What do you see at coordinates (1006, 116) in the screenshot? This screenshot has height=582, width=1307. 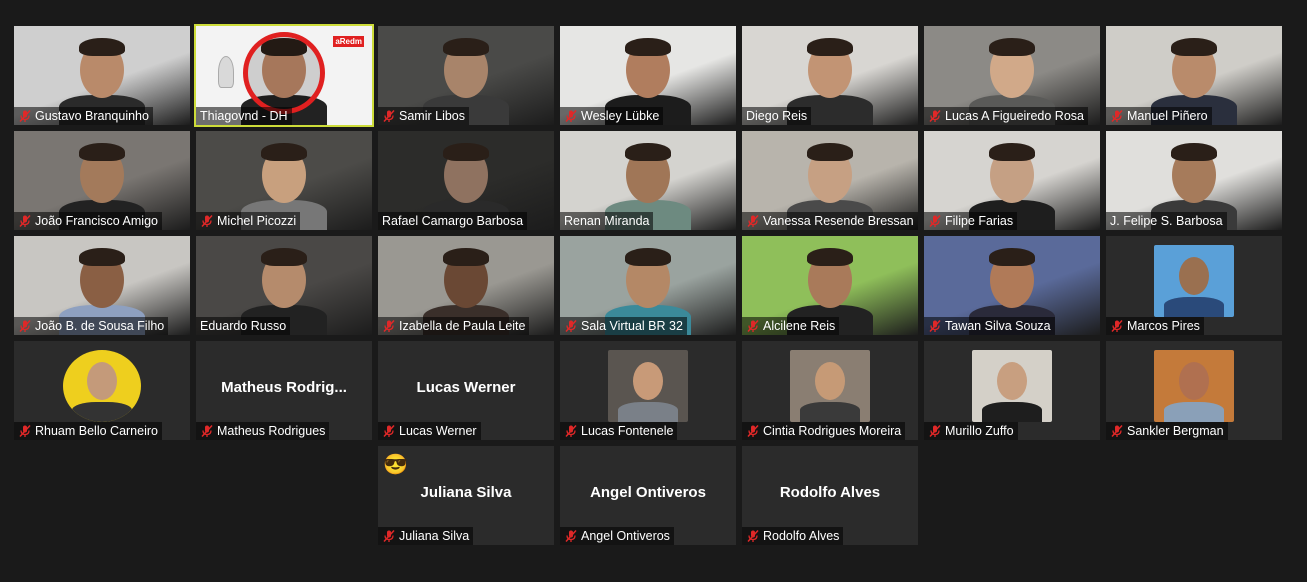 I see `participant-name-tag: Lucas A Figueiredo Rosa` at bounding box center [1006, 116].